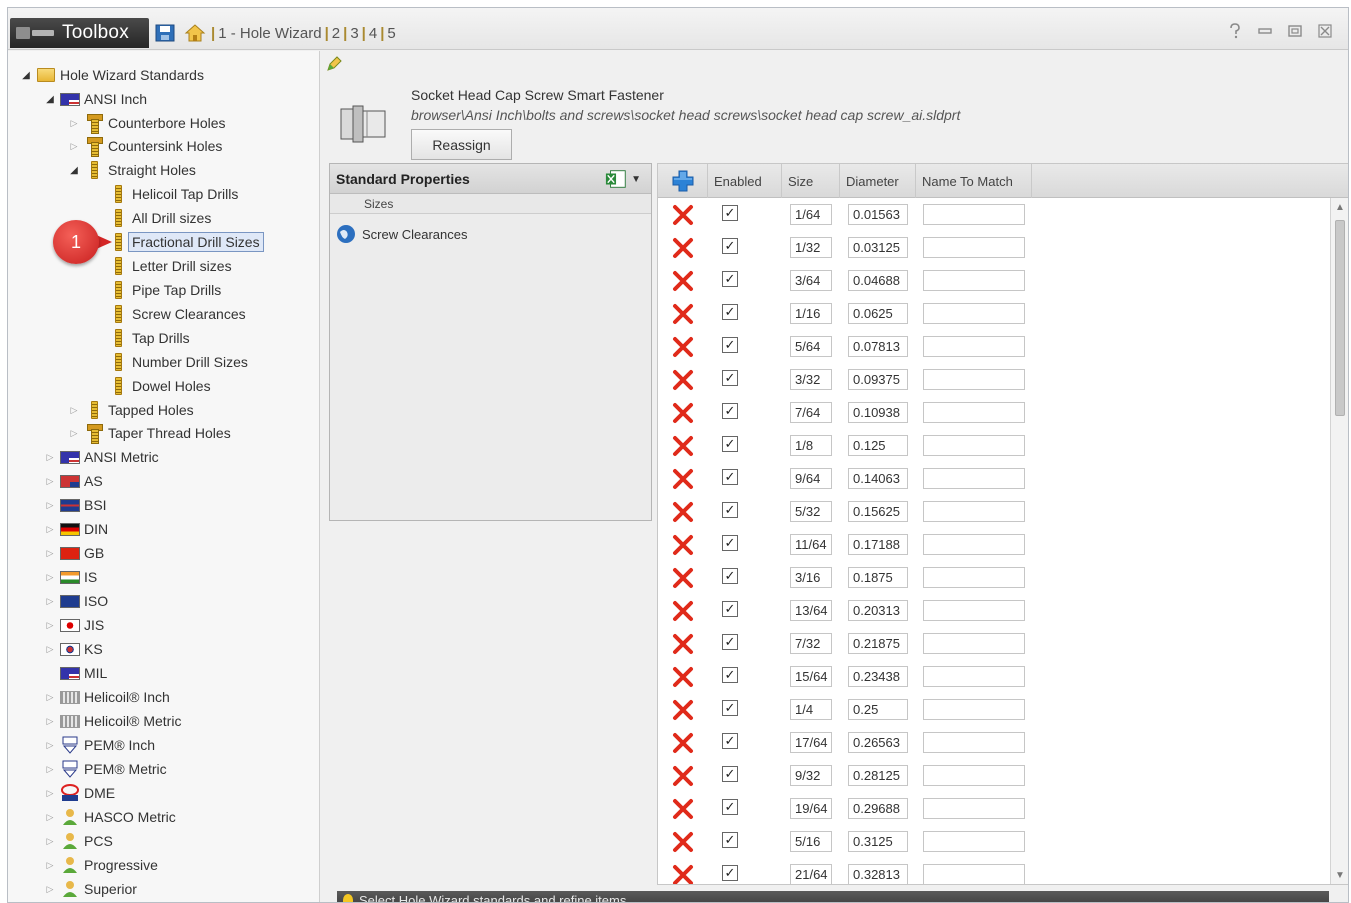 The width and height of the screenshot is (1351, 903). I want to click on tree-item-fractional-drill-sizes: Fractional Drill Sizes, so click(186, 242).